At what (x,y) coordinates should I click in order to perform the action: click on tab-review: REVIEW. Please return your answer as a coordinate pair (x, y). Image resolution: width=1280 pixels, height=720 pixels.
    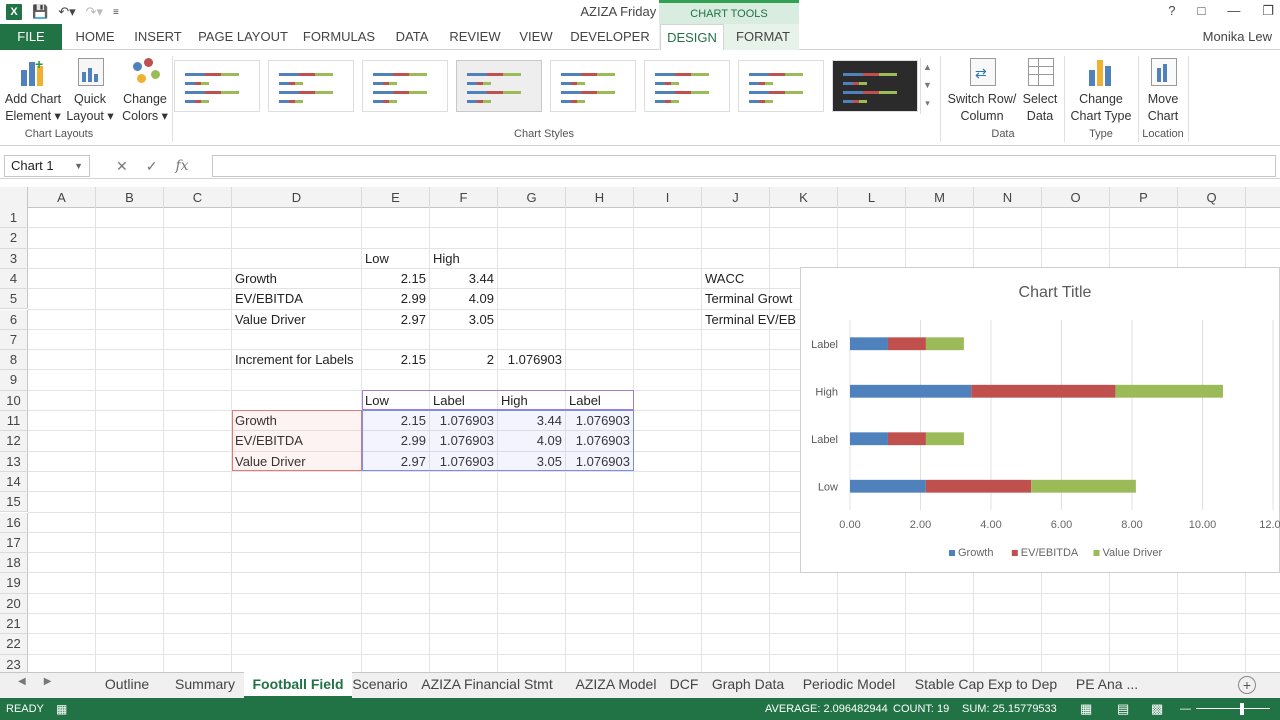
    Looking at the image, I should click on (475, 37).